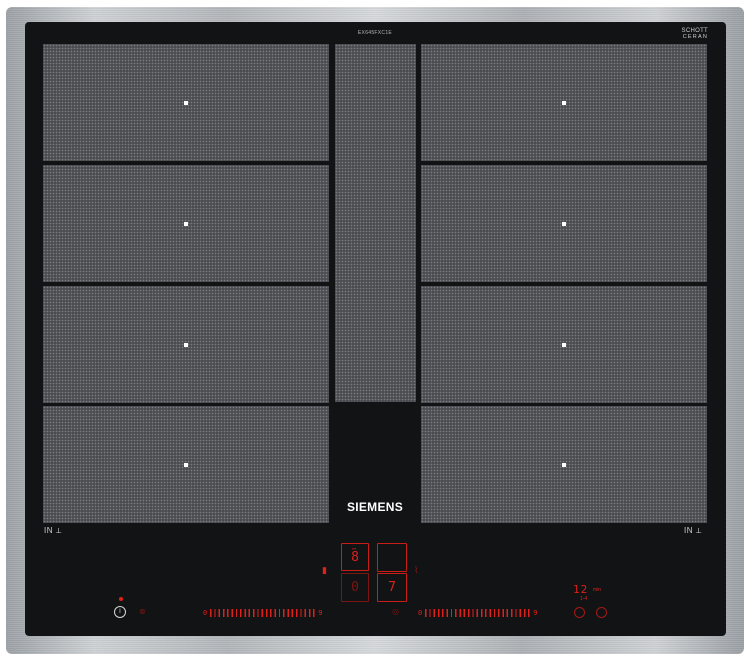 The height and width of the screenshot is (659, 750). What do you see at coordinates (581, 589) in the screenshot?
I see `timer-display: 12` at bounding box center [581, 589].